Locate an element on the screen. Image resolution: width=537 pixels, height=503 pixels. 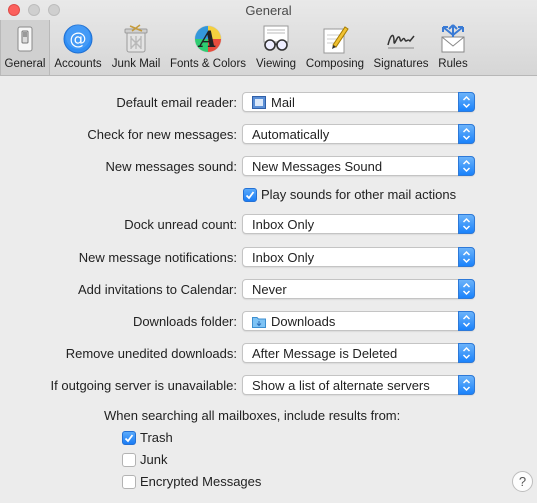
default-reader-value: Mail is located at coordinates (283, 102).